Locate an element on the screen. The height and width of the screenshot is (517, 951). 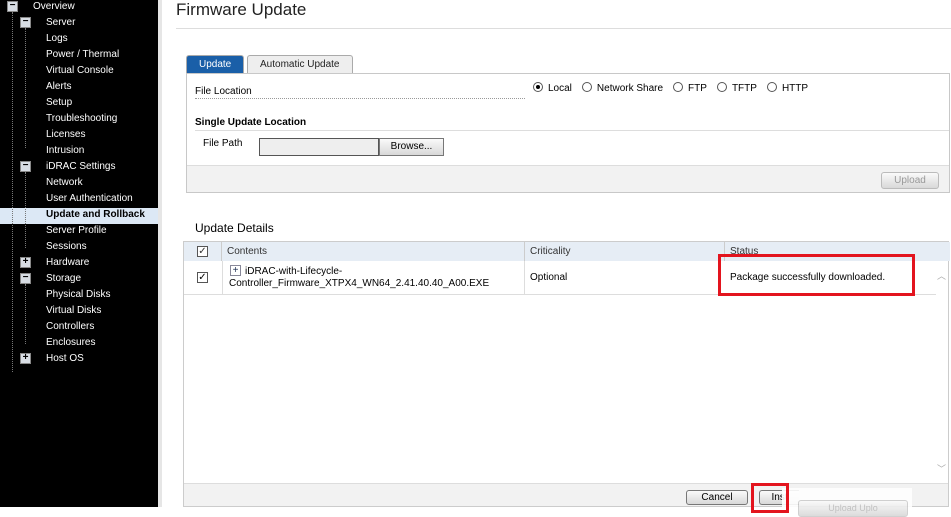
upload-and-reboot-button: Upload Uplo is located at coordinates (853, 508).